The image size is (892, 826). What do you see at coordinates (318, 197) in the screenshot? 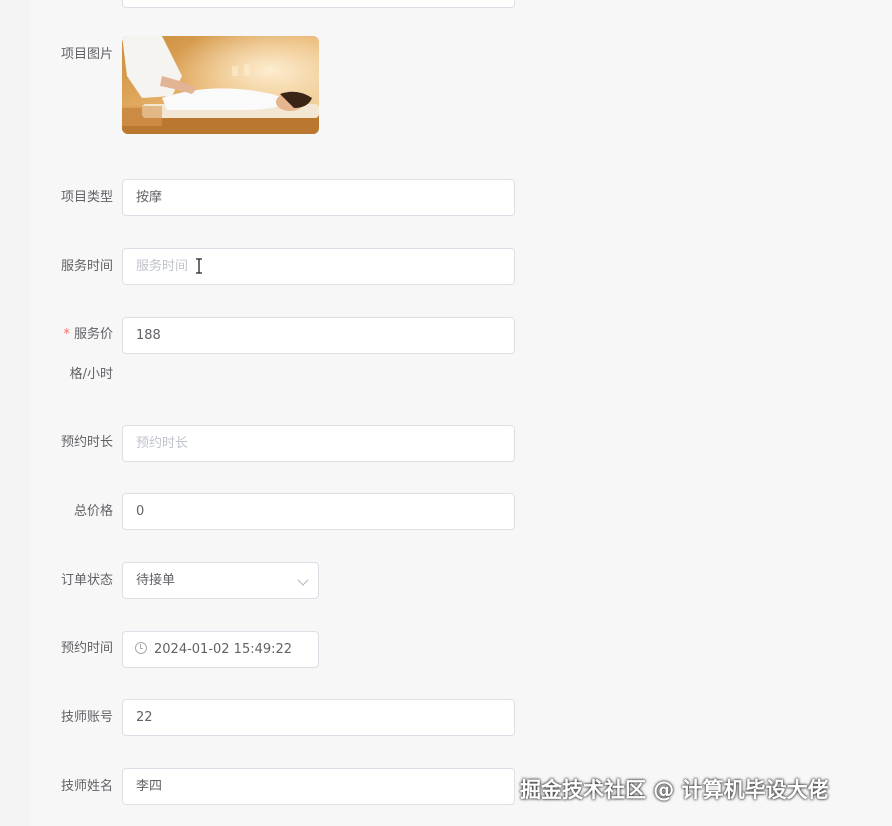
I see `type-input: 按摩` at bounding box center [318, 197].